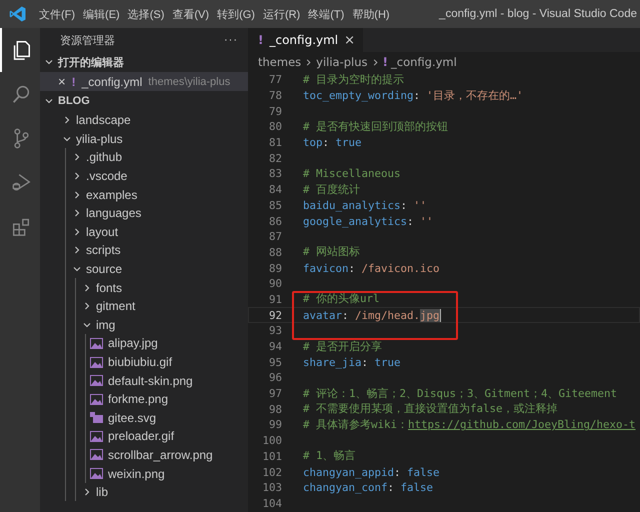  What do you see at coordinates (275, 315) in the screenshot?
I see `line-number: 92` at bounding box center [275, 315].